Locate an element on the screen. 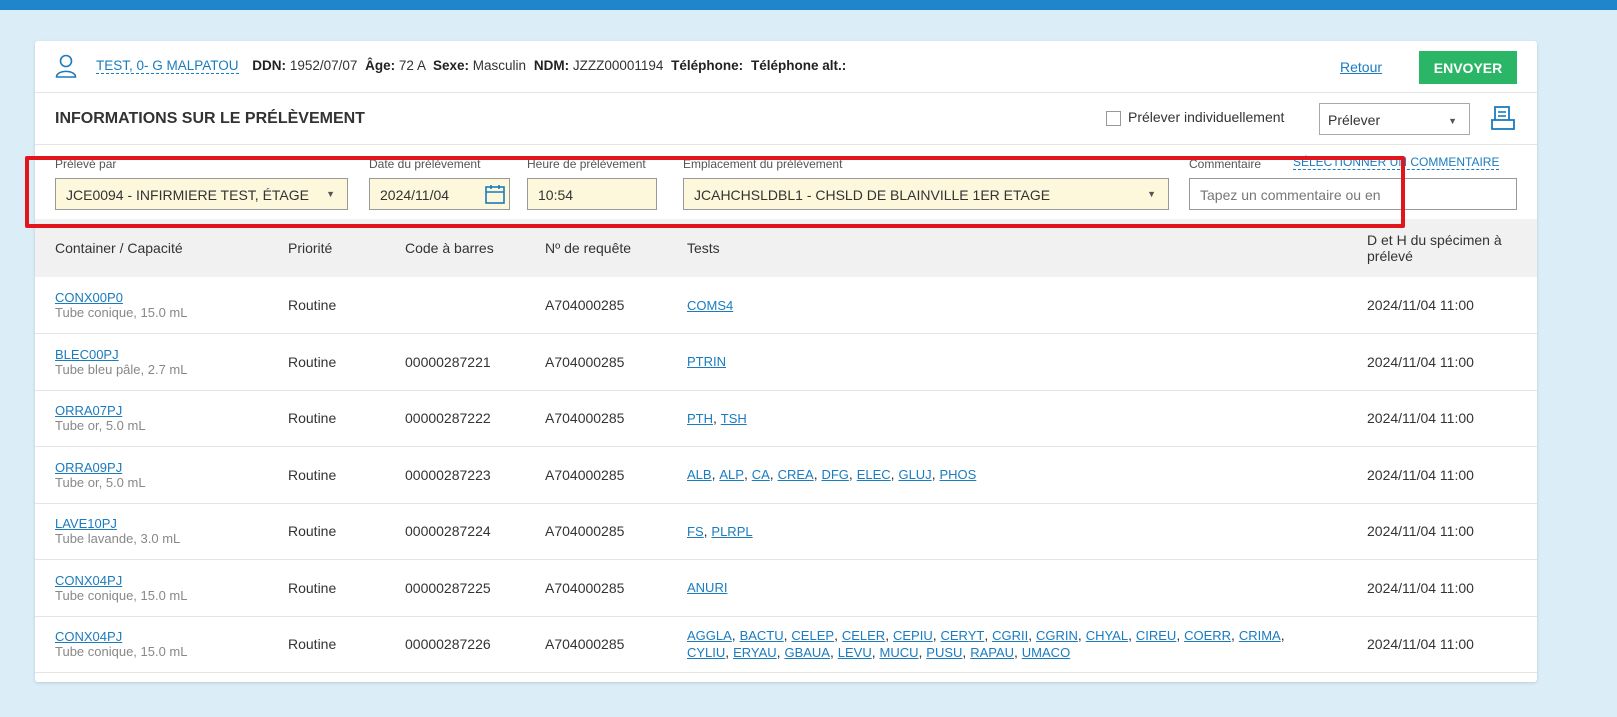 This screenshot has width=1617, height=717. test-link: CIREU is located at coordinates (1156, 635).